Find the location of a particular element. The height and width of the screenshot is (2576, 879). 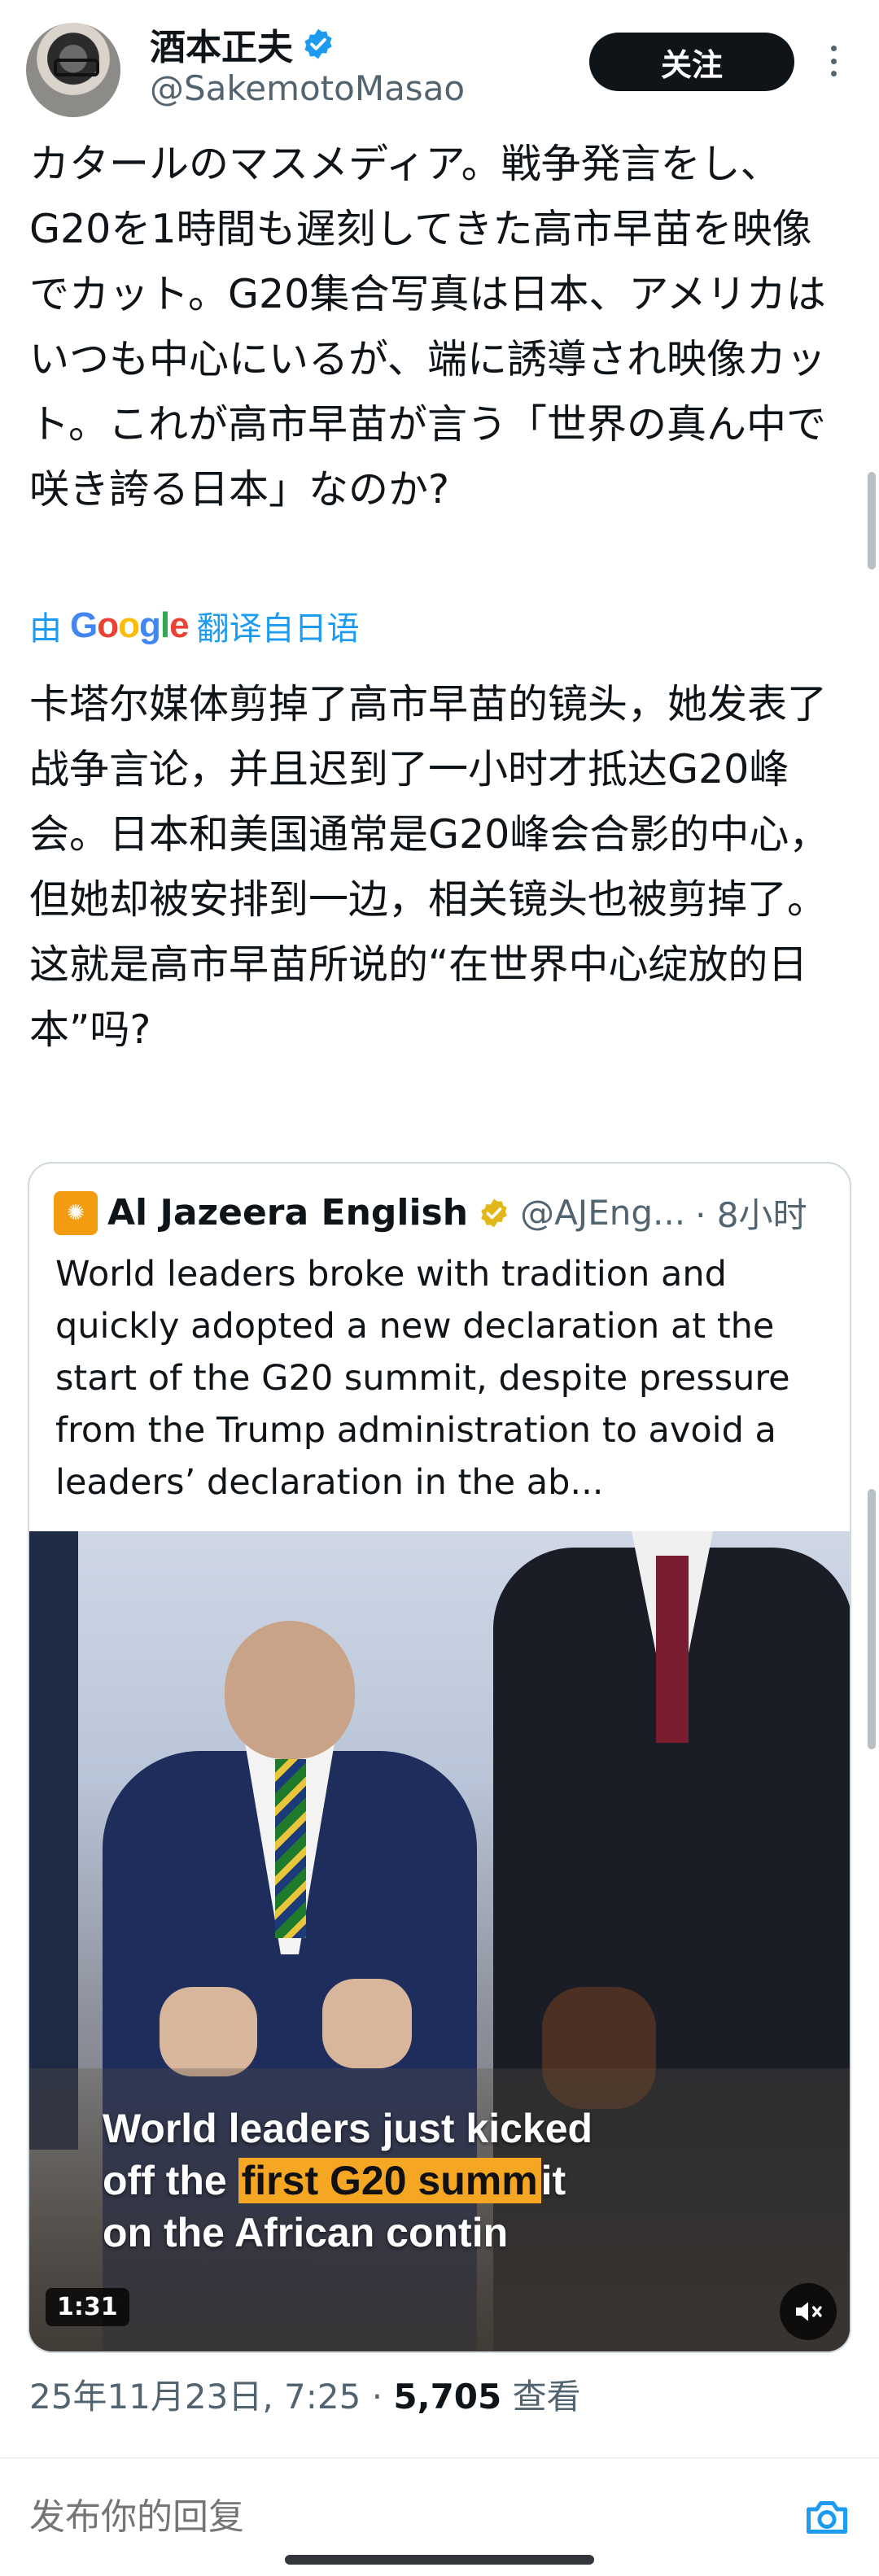

views-count: 5,705 is located at coordinates (447, 2397).